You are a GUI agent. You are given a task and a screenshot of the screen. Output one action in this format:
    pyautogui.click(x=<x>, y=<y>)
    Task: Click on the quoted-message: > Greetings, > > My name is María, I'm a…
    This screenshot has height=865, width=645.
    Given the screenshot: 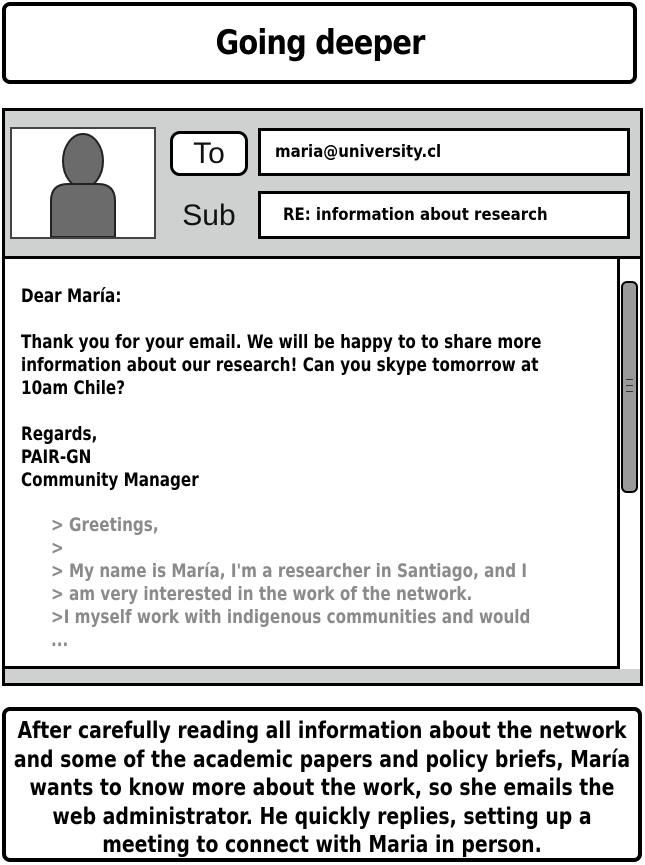 What is the action you would take?
    pyautogui.click(x=331, y=583)
    